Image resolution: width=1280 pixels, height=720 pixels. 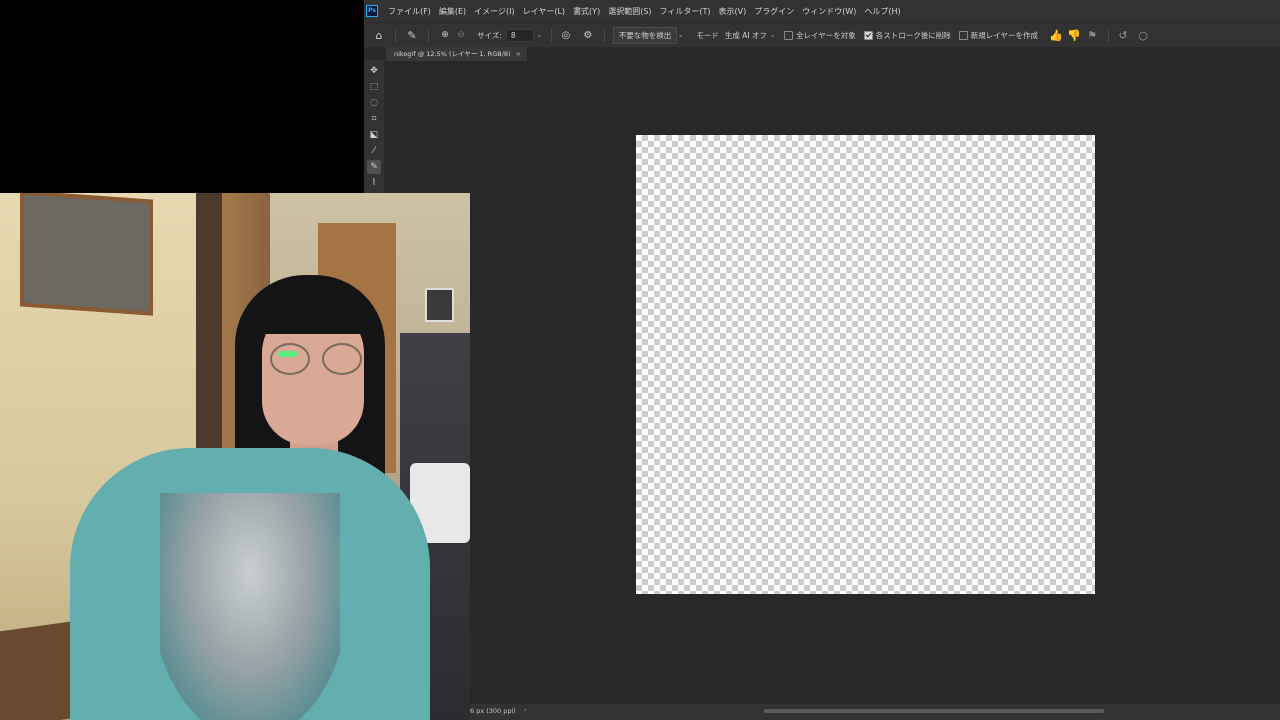 What do you see at coordinates (439, 305) in the screenshot?
I see `small-picture` at bounding box center [439, 305].